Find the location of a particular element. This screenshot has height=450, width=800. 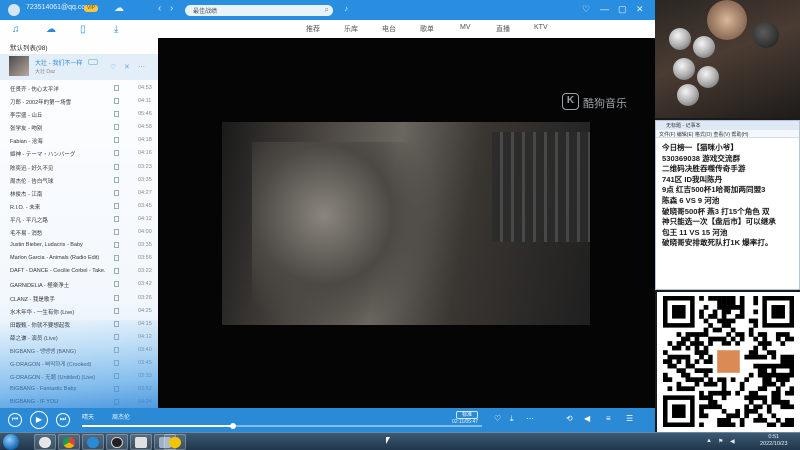

taskbar-app-game is located at coordinates (117, 442).